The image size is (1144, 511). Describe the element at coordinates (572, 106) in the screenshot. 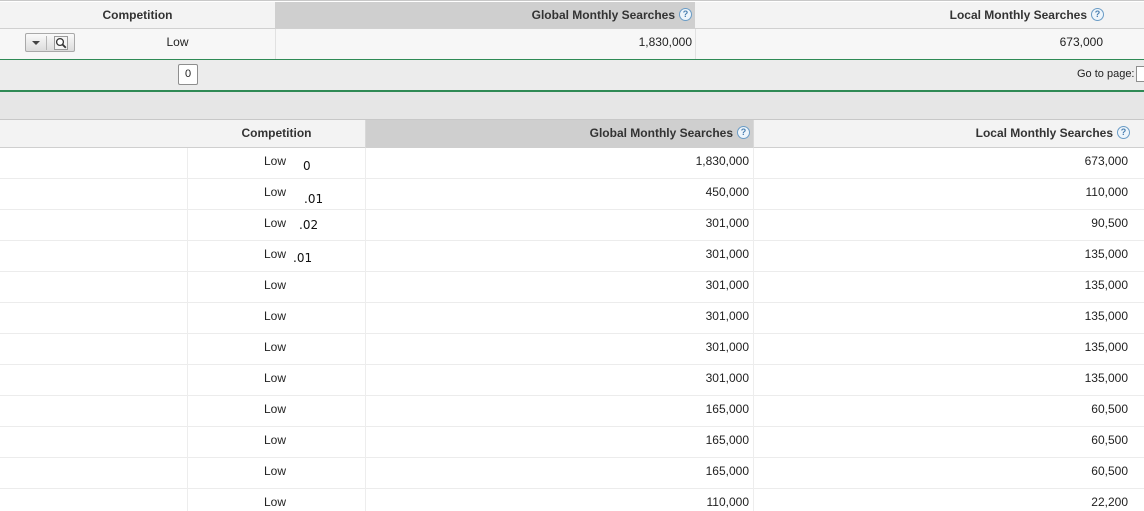

I see `toolbar-band` at that location.